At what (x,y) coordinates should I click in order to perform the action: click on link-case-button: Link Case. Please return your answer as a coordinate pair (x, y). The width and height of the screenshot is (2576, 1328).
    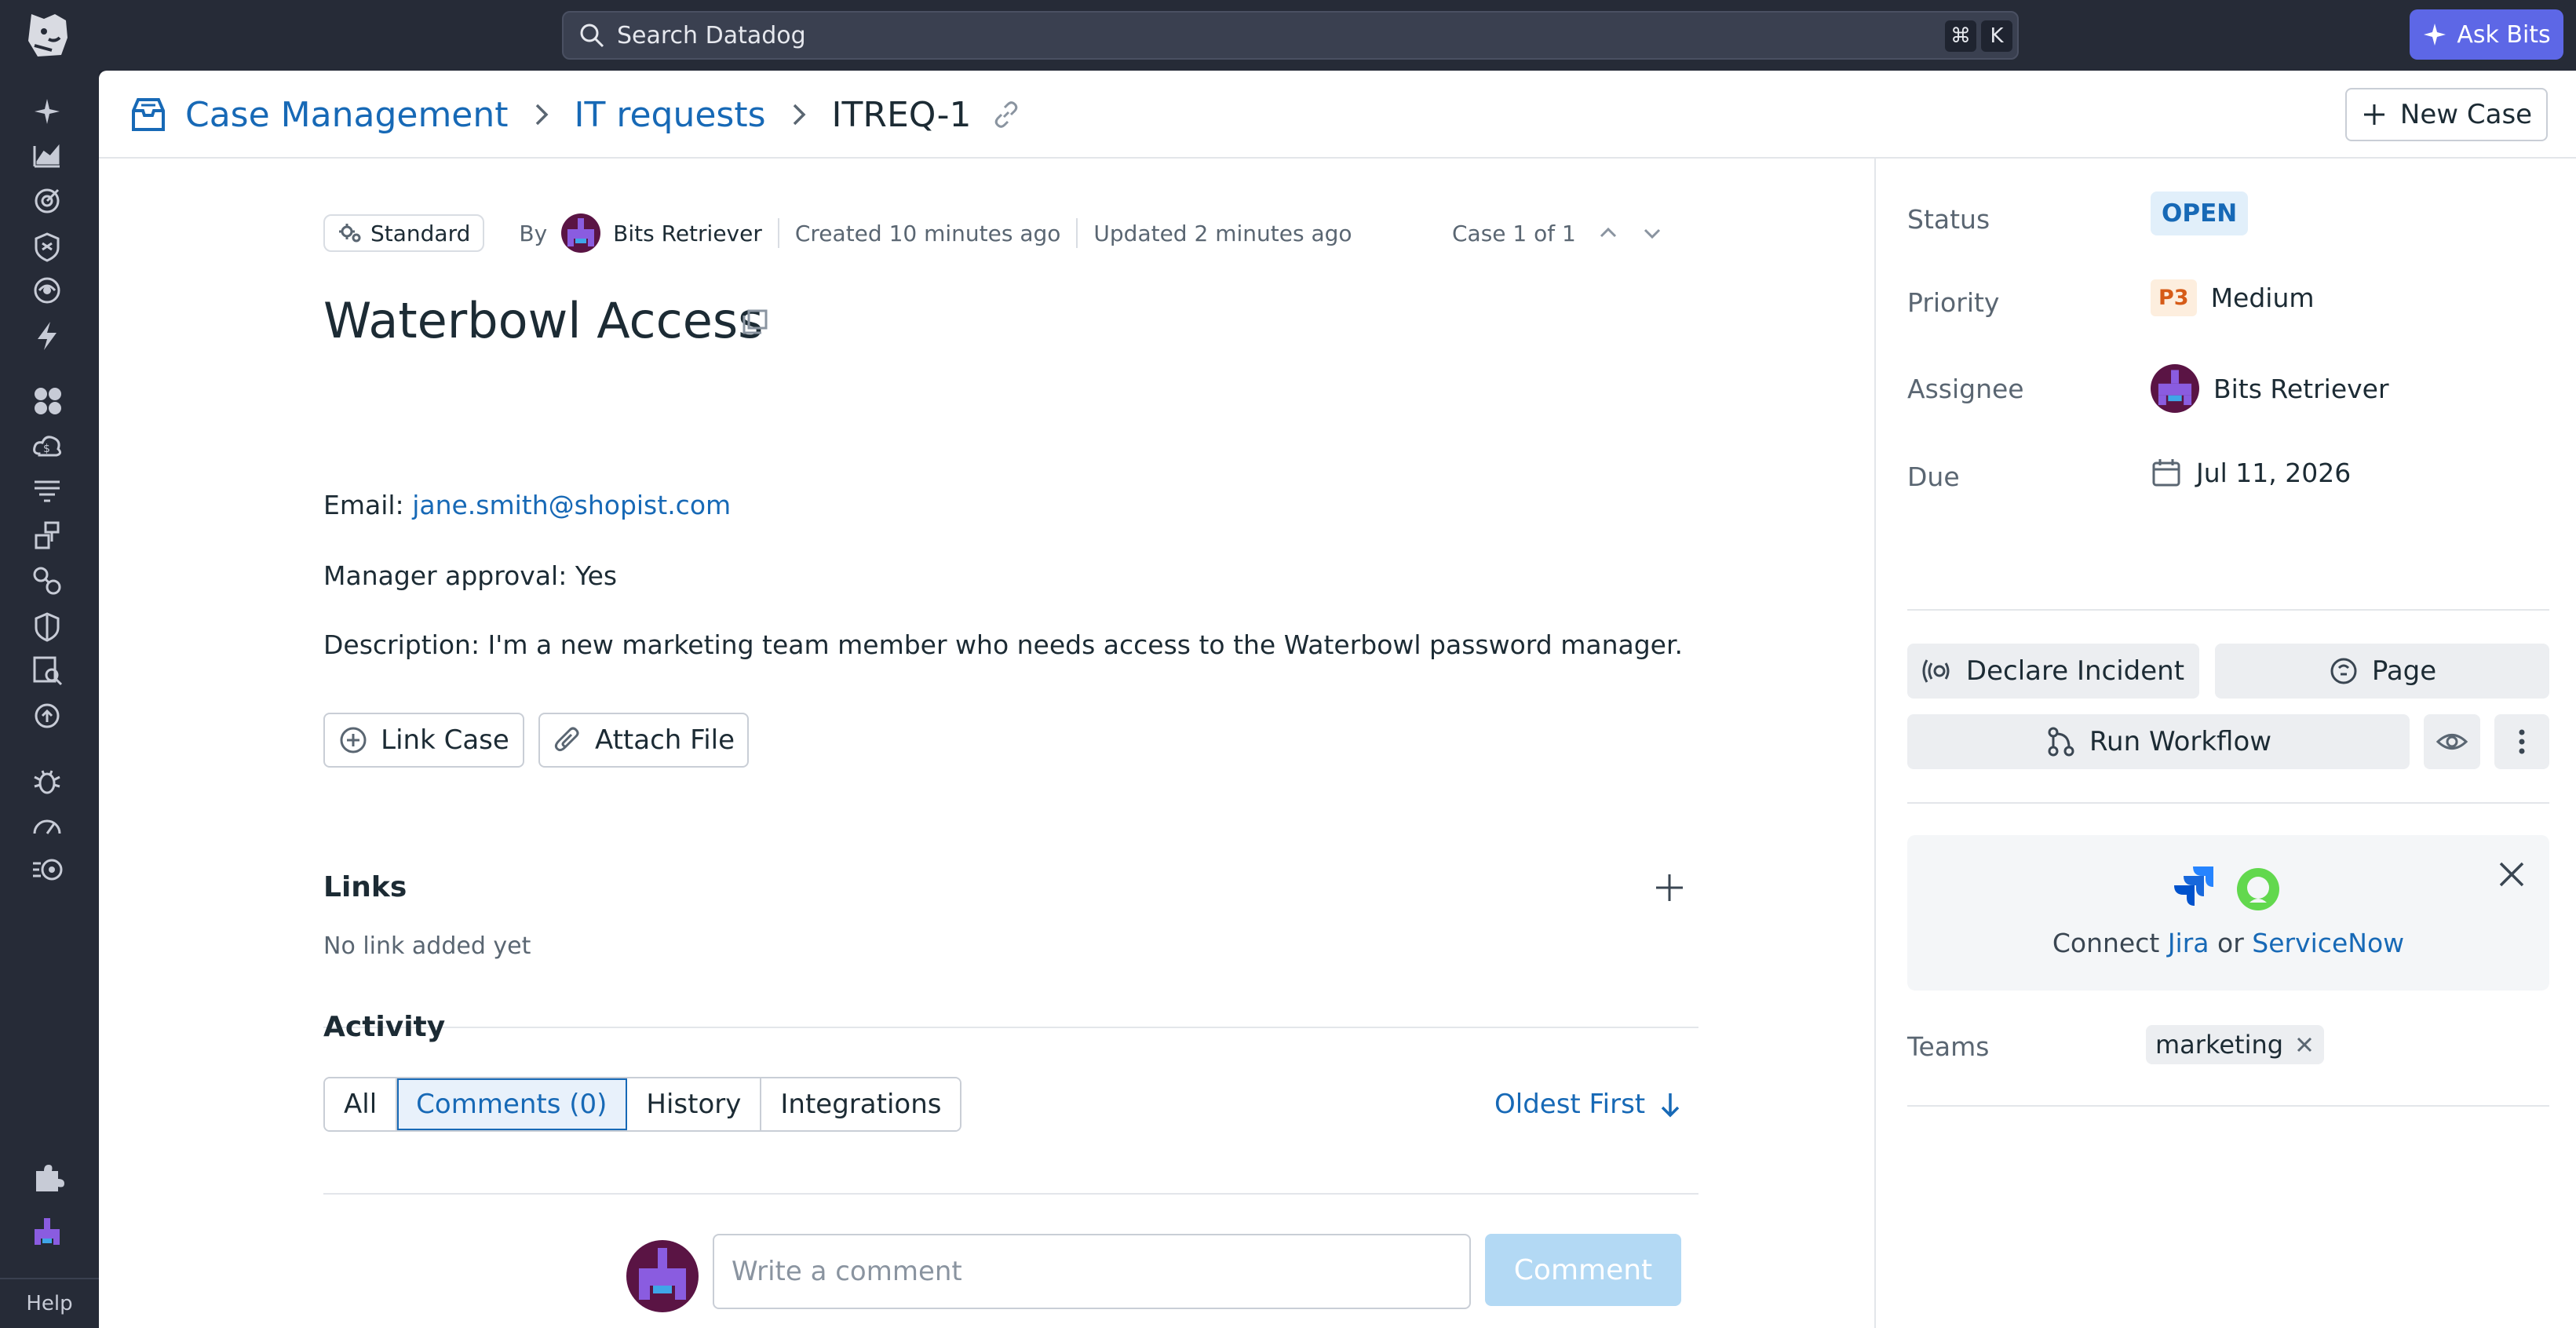
    Looking at the image, I should click on (423, 740).